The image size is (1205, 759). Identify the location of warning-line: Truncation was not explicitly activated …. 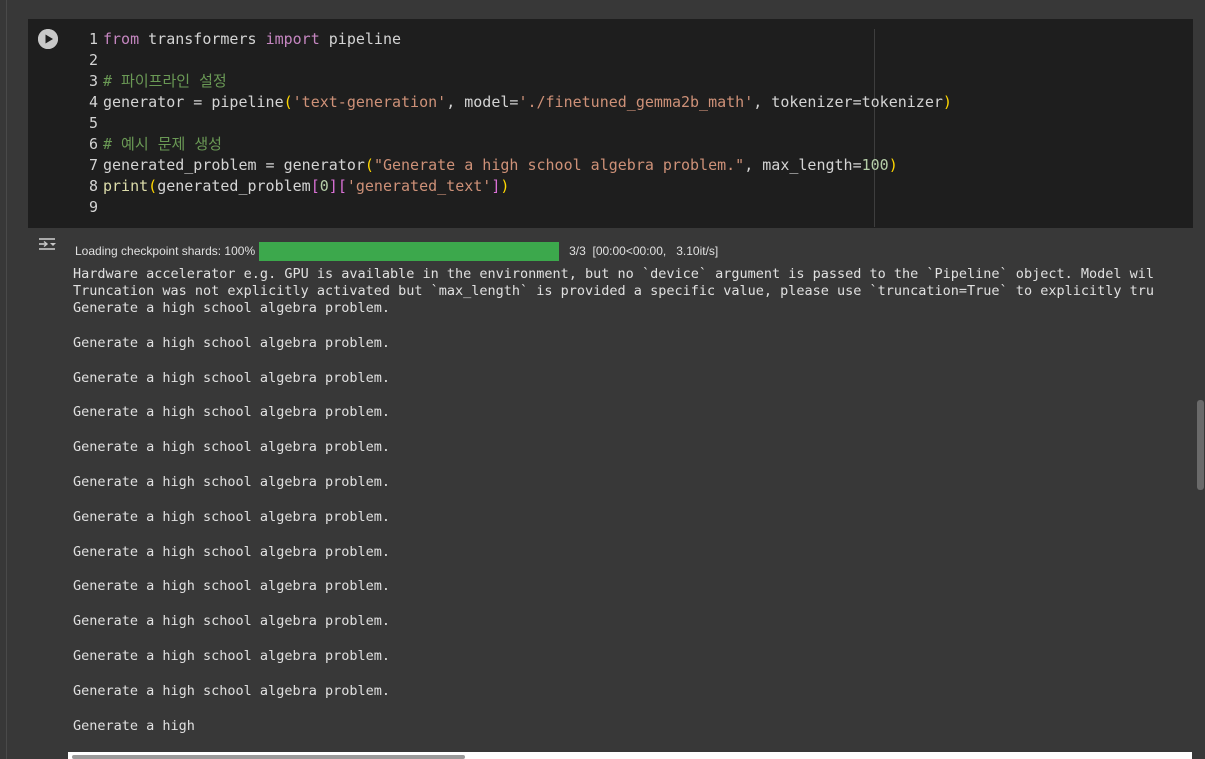
(613, 291).